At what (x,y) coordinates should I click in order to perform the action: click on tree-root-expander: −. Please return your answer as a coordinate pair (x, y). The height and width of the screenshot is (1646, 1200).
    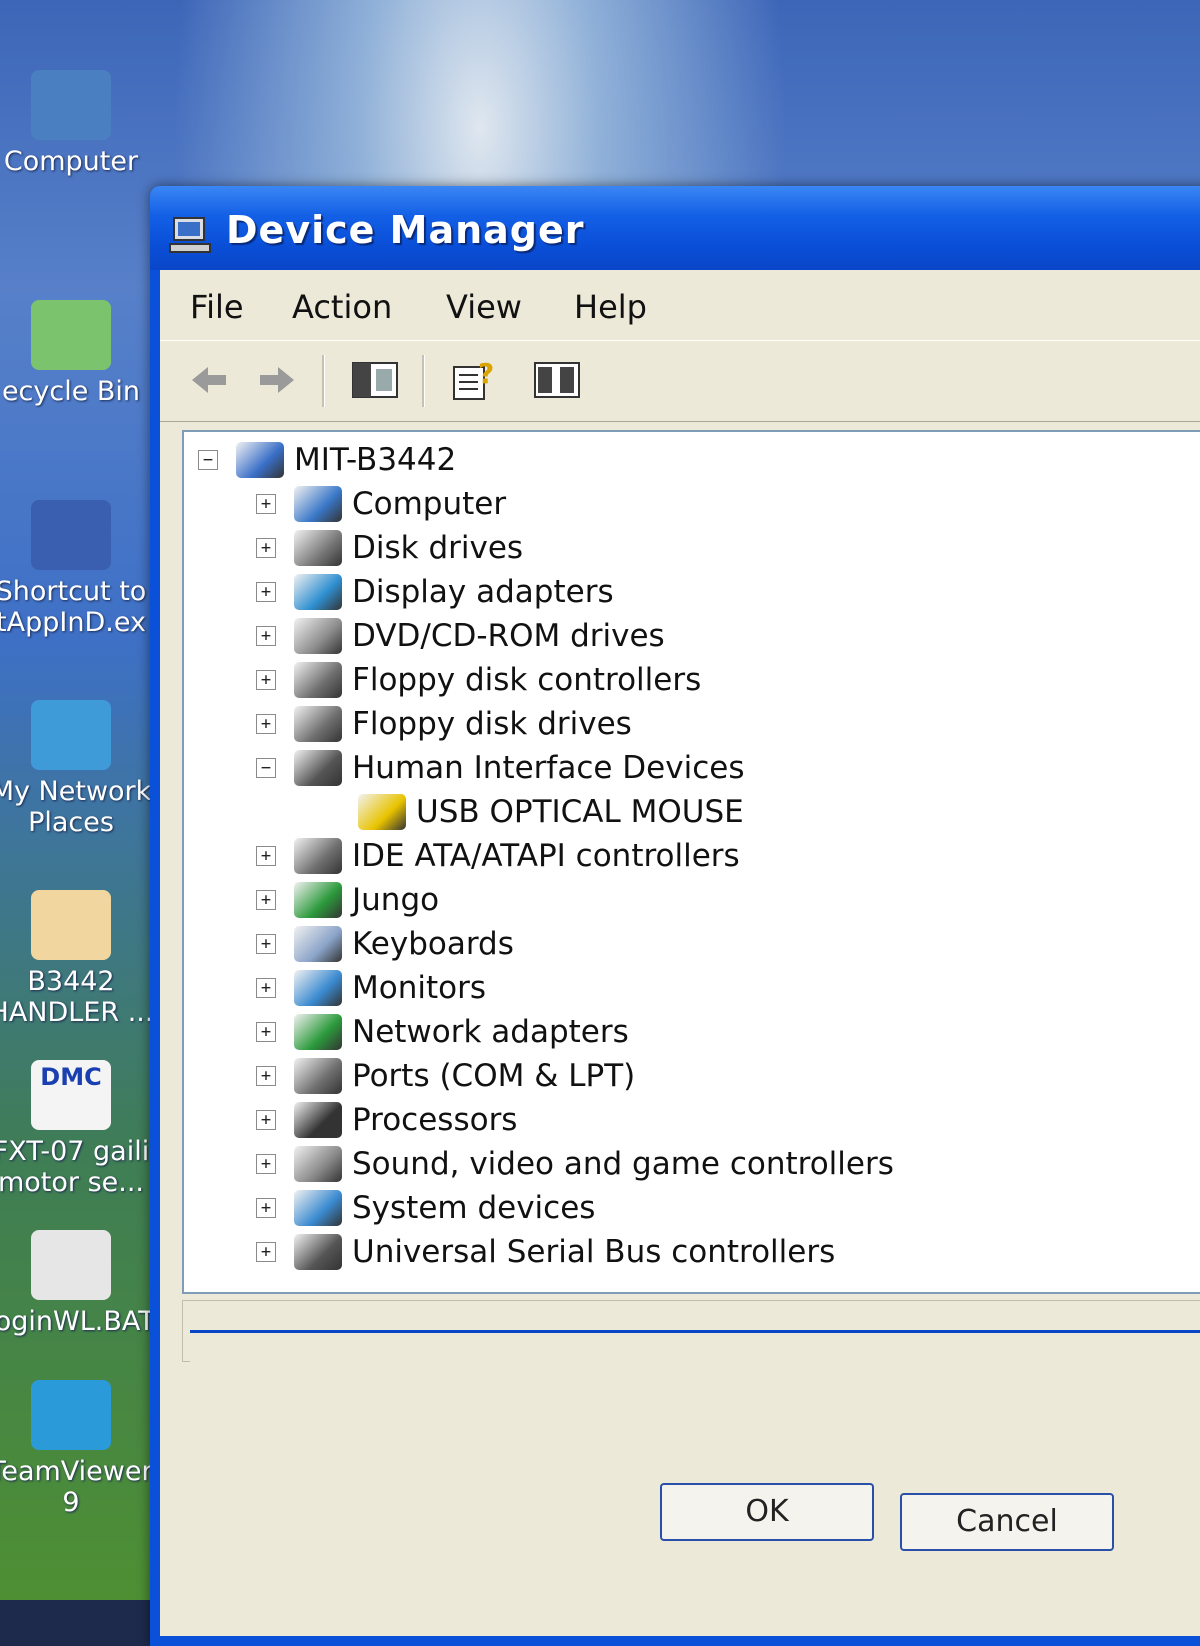
    Looking at the image, I should click on (208, 460).